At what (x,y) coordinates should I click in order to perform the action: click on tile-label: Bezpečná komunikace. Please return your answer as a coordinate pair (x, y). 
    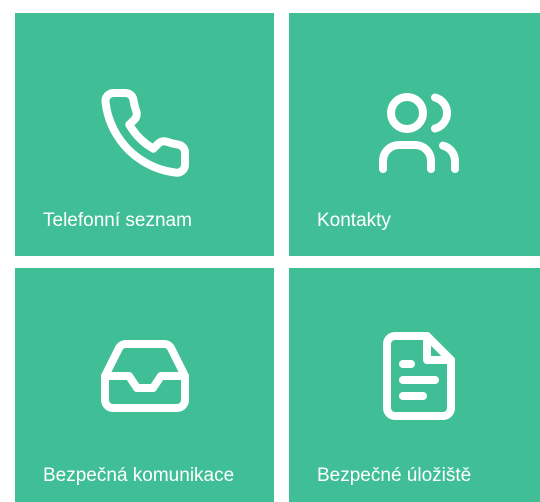
    Looking at the image, I should click on (139, 475).